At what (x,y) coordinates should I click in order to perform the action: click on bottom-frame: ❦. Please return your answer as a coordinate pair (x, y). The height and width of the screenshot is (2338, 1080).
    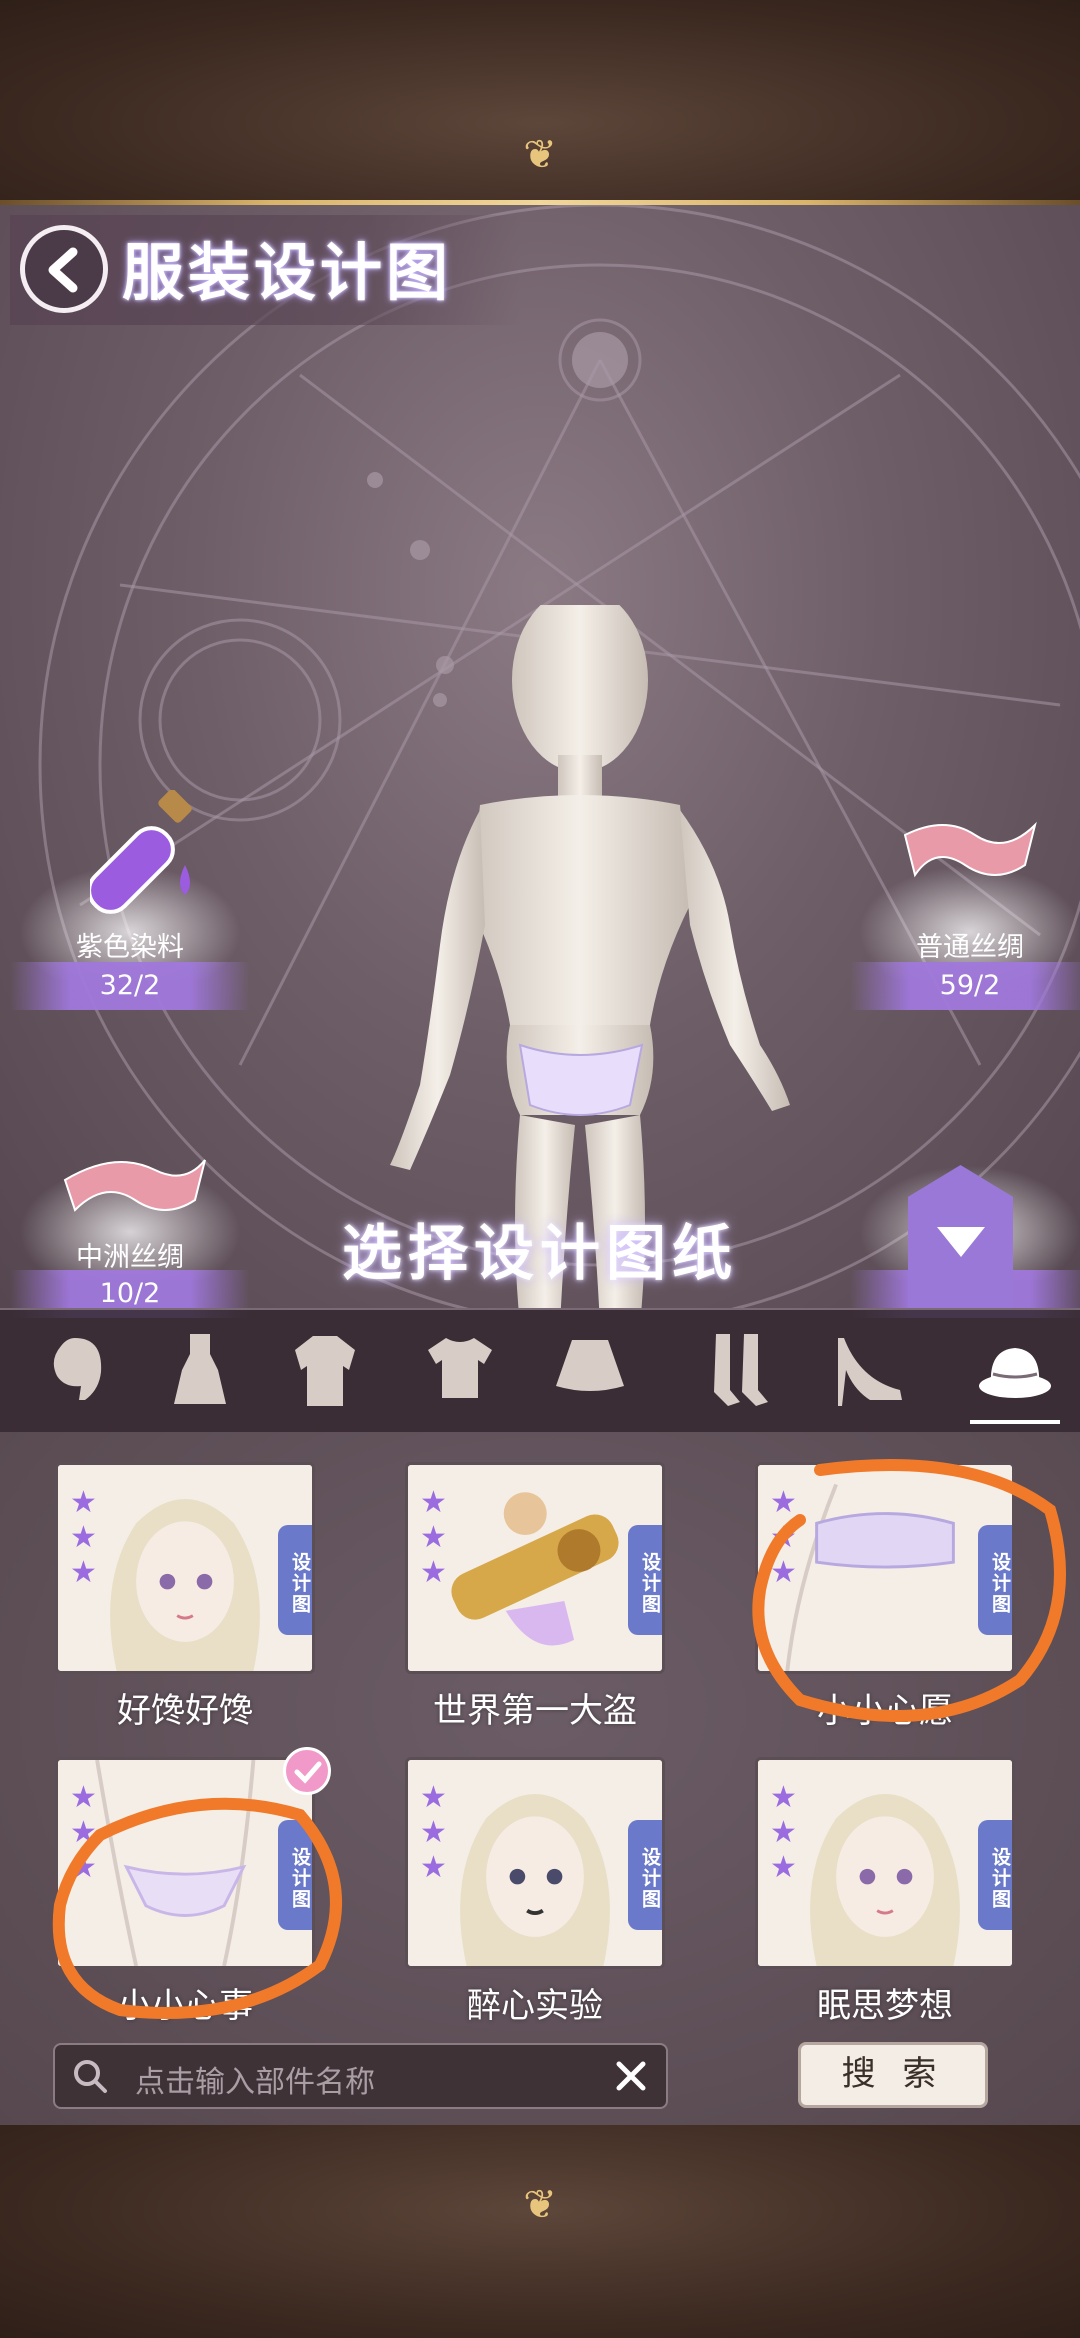
    Looking at the image, I should click on (540, 2231).